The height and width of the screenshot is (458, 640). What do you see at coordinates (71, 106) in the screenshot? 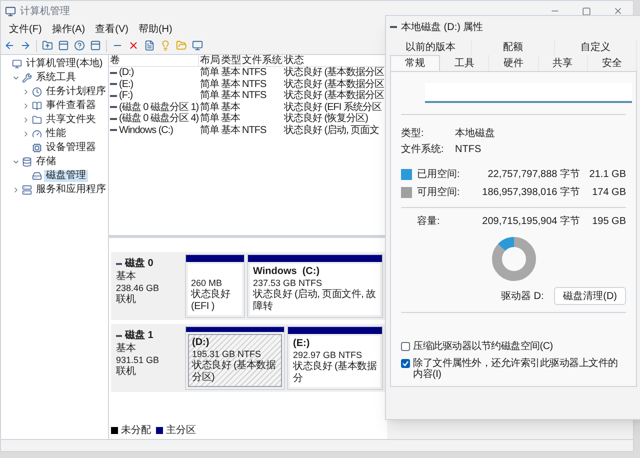
I see `tree-item: 事件查看器` at bounding box center [71, 106].